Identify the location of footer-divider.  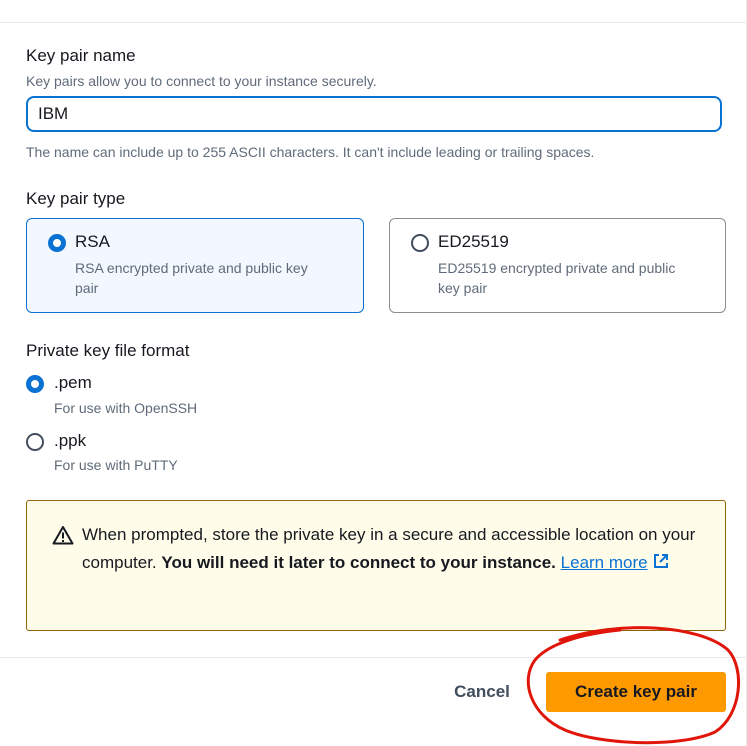
(373, 657).